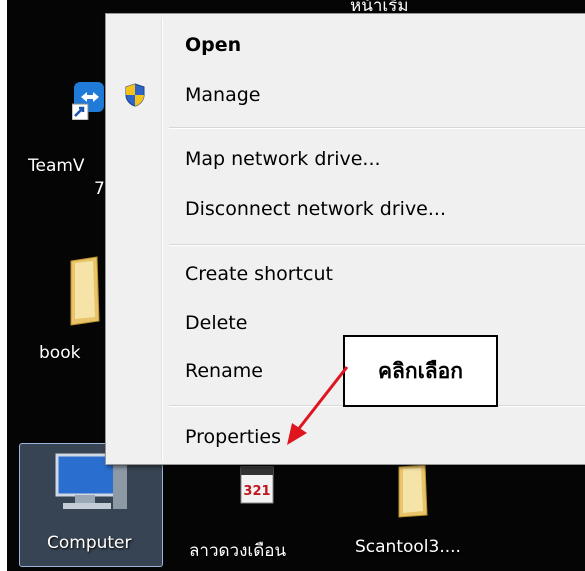 The image size is (585, 571). I want to click on menu-item-open: Open, so click(213, 45).